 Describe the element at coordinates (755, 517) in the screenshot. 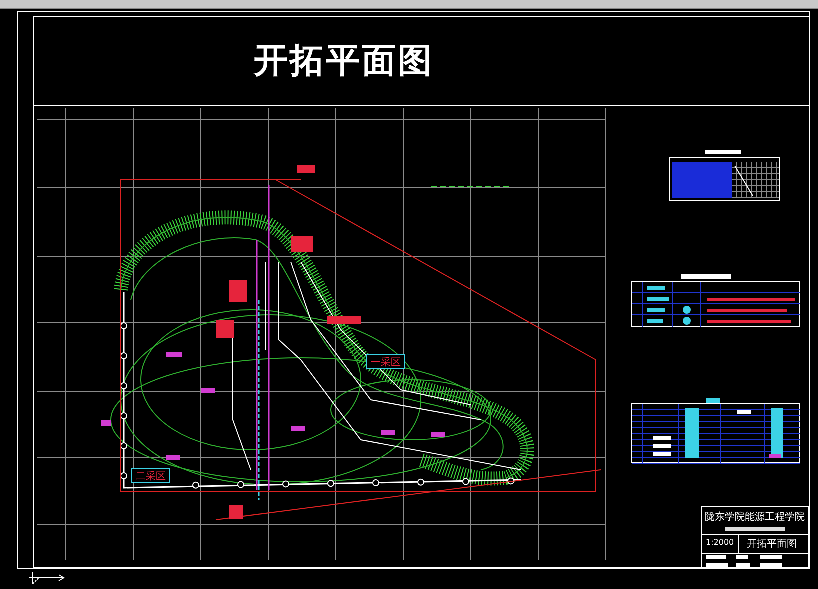

I see `school-name: 陇东学院能源工程学院` at that location.